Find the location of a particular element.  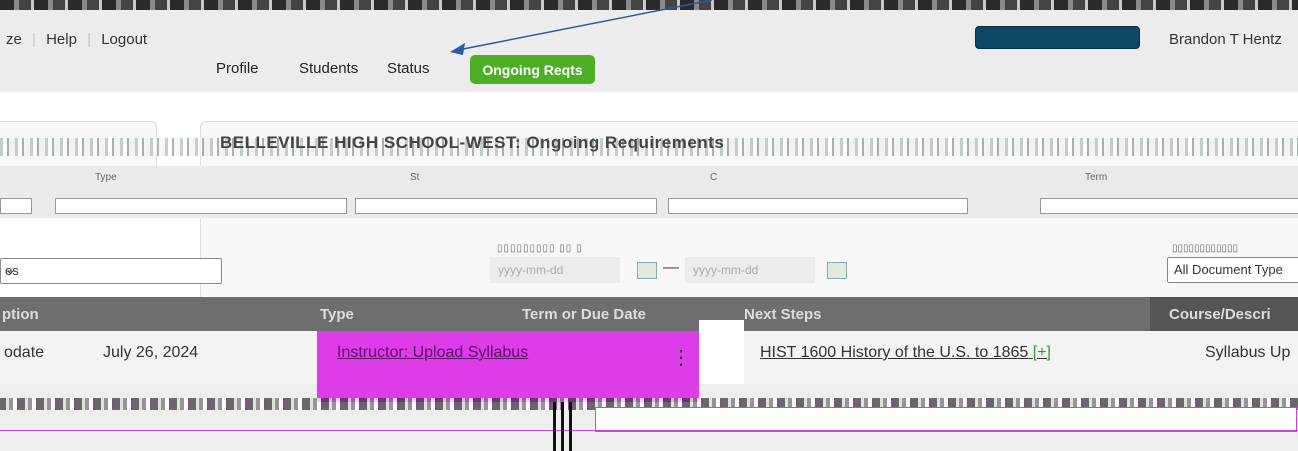

upload-syllabus-link: Instructor: Upload Syllabus is located at coordinates (432, 353).